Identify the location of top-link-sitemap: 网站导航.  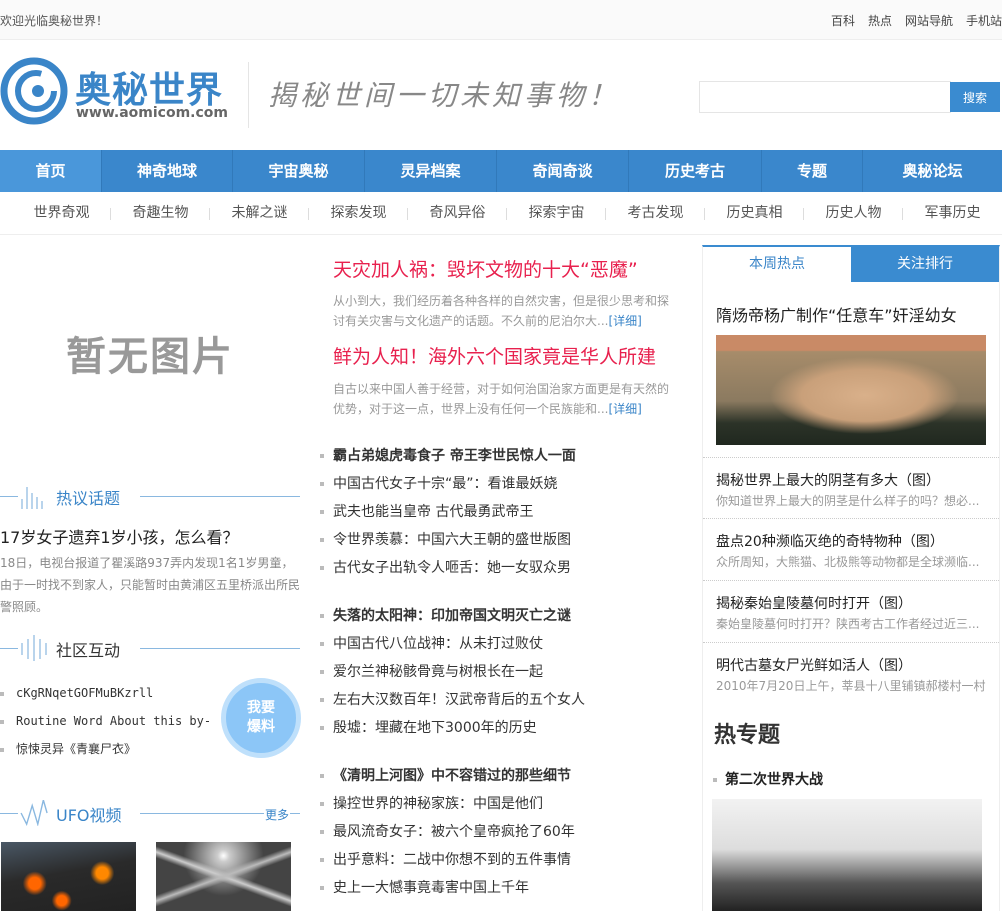
(929, 20).